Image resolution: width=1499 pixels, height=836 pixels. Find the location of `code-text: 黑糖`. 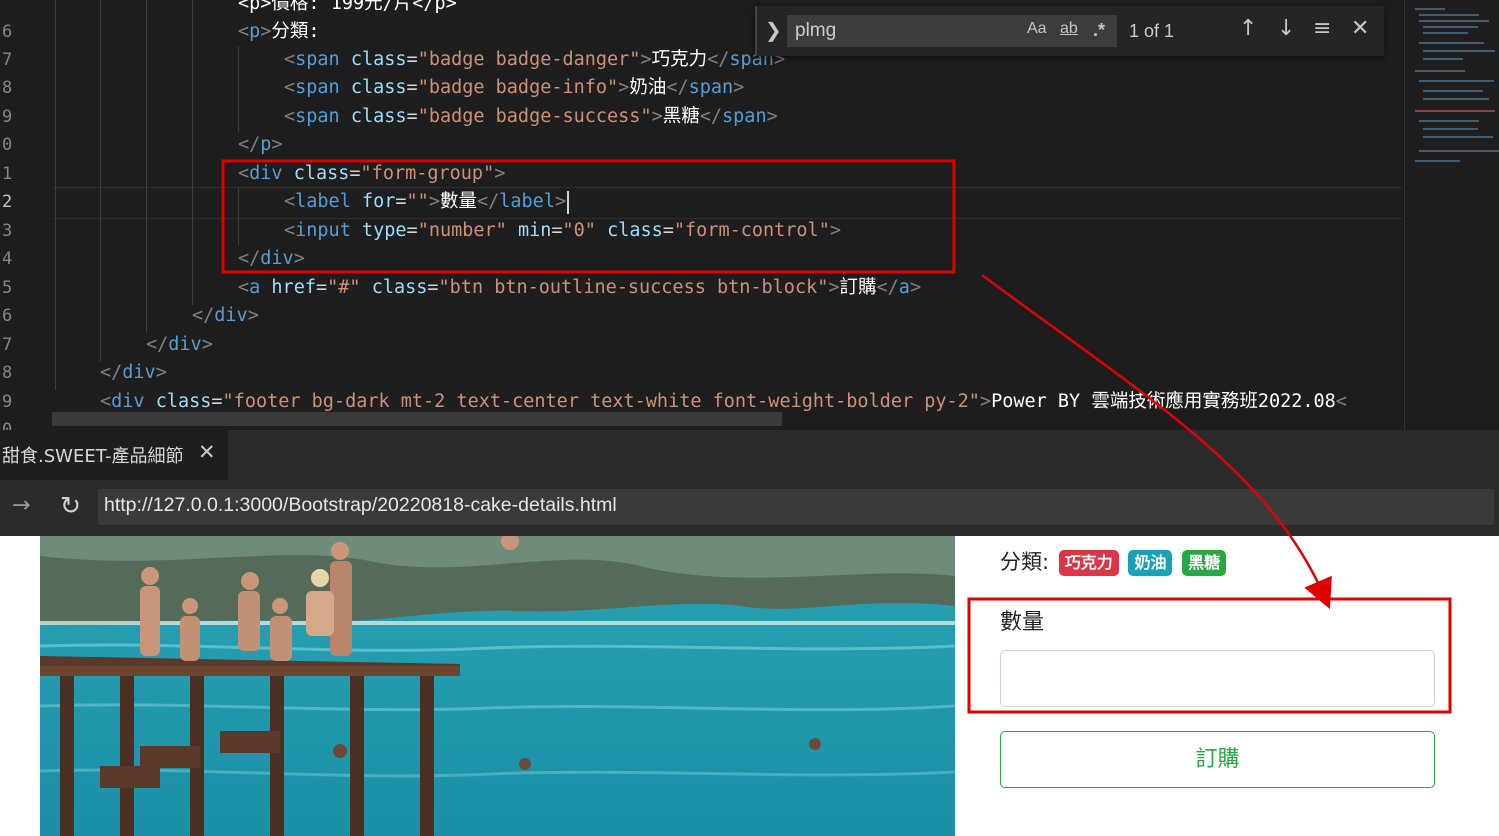

code-text: 黑糖 is located at coordinates (681, 116).